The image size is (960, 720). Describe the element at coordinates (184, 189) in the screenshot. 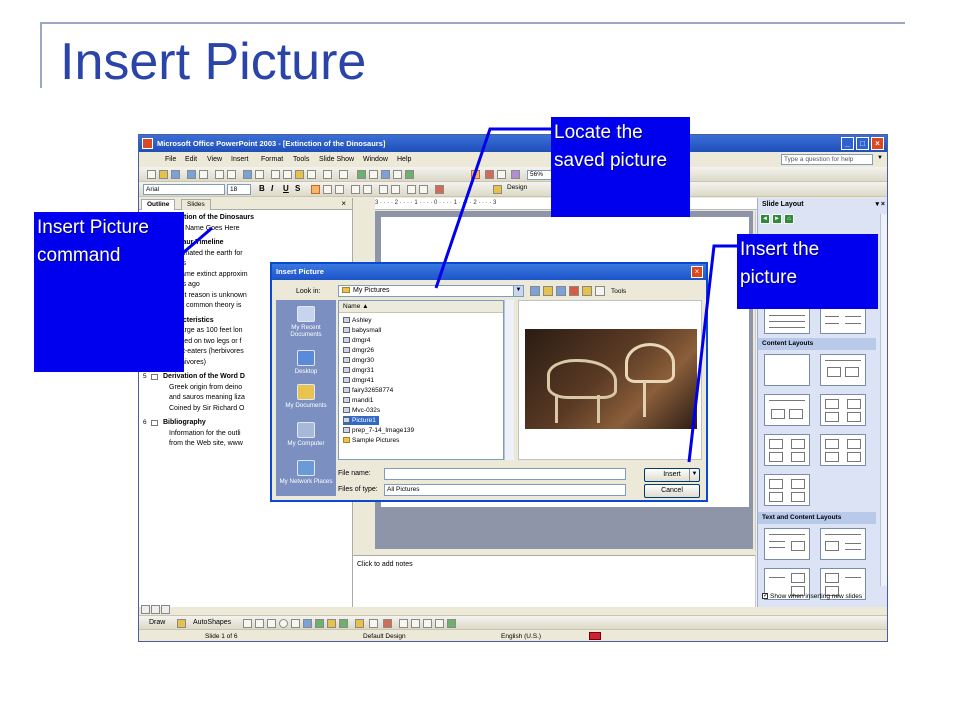

I see `font-name-select: Arial` at that location.